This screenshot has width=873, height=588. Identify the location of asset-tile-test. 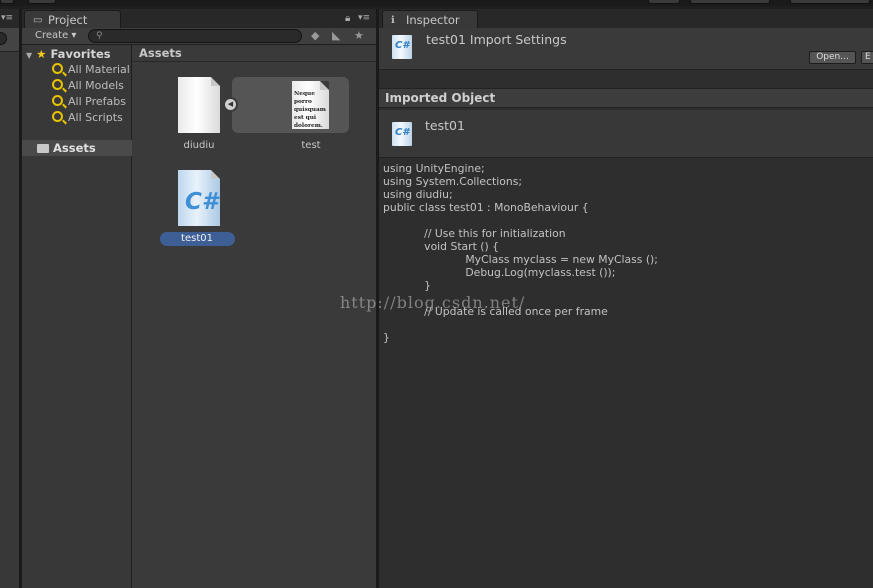
(290, 105).